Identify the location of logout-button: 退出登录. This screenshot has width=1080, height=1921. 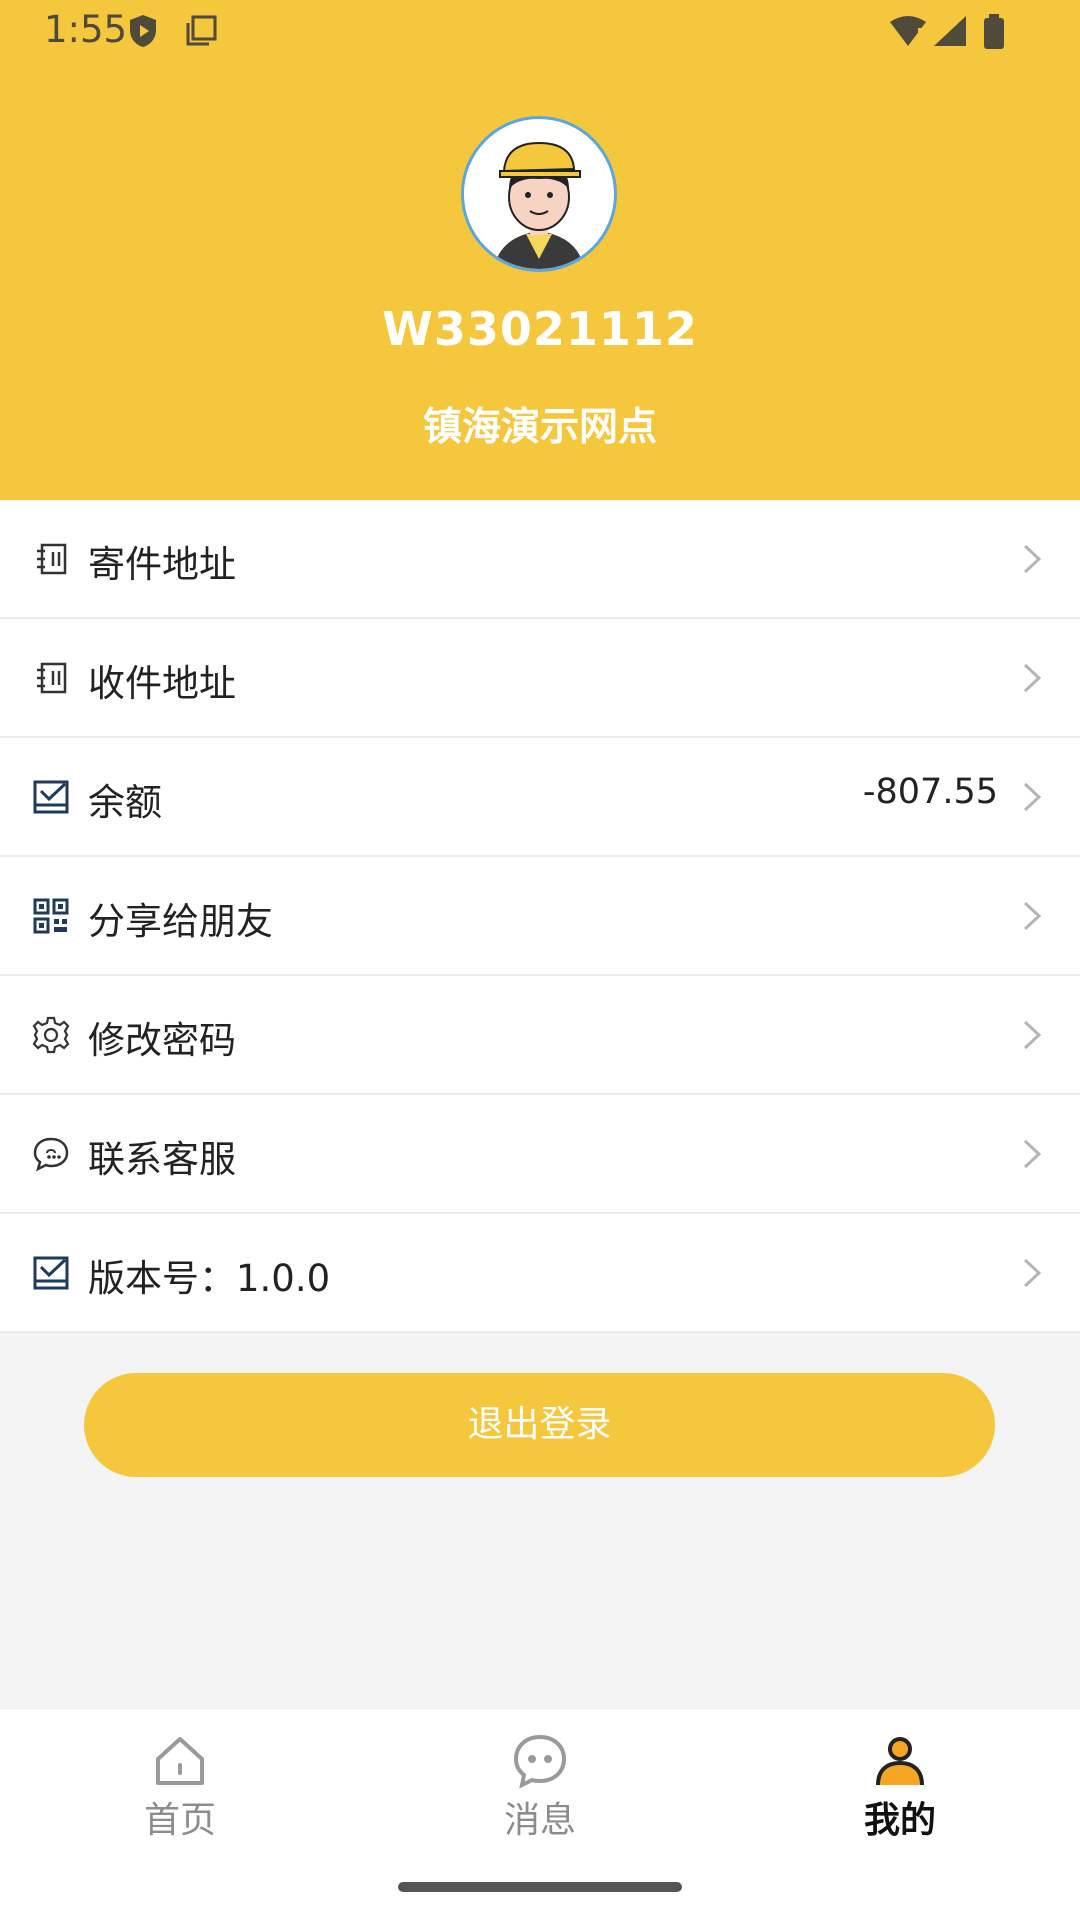
(539, 1425).